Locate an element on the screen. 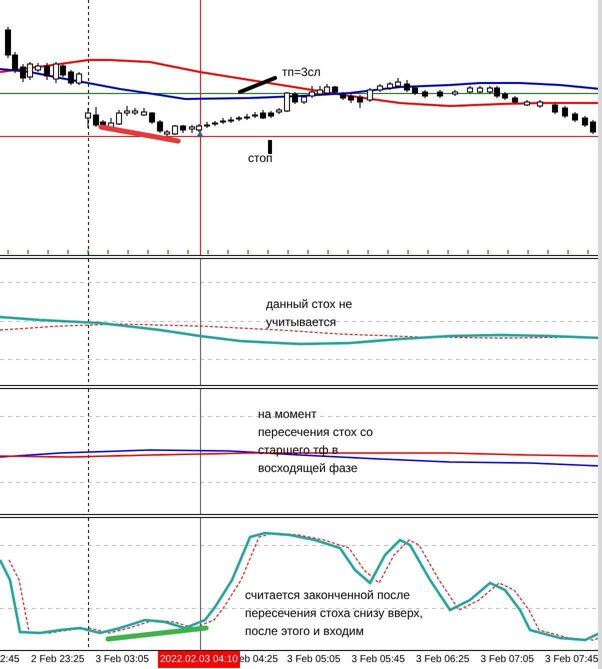 This screenshot has width=602, height=669. time-axis-label: 3 Feb 07:45 is located at coordinates (571, 660).